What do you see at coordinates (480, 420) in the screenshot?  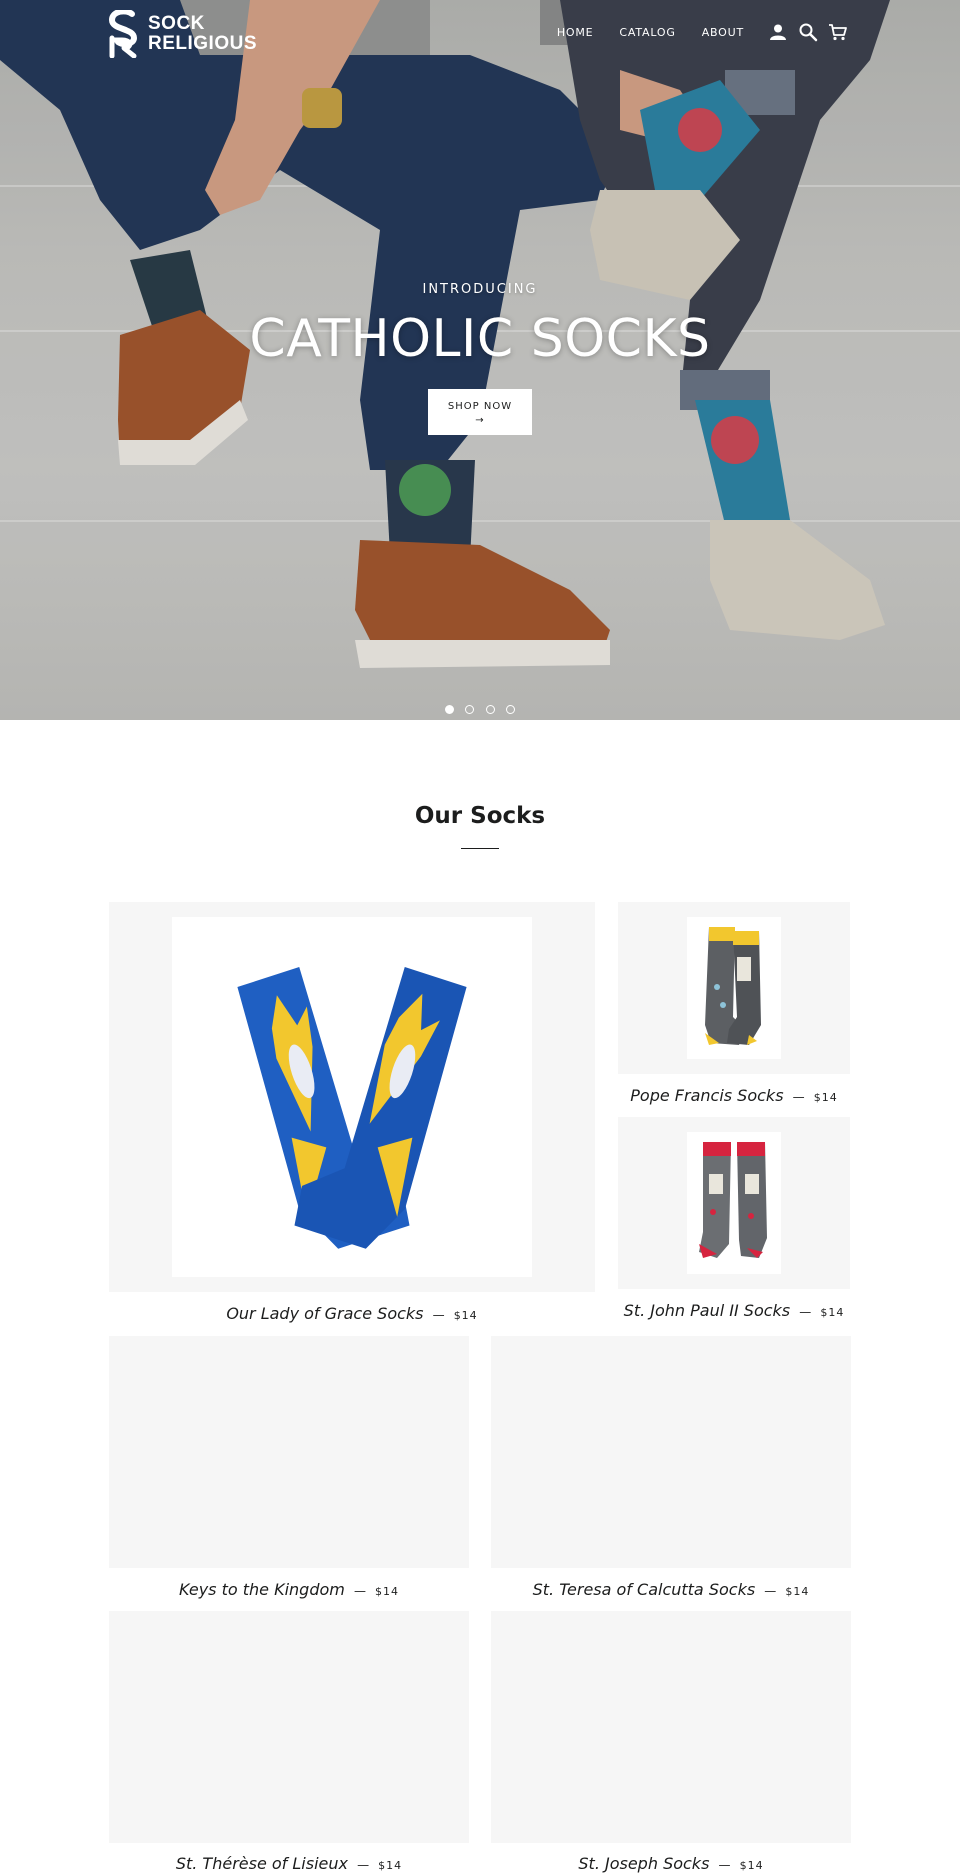 I see `arrow-right-icon: →` at bounding box center [480, 420].